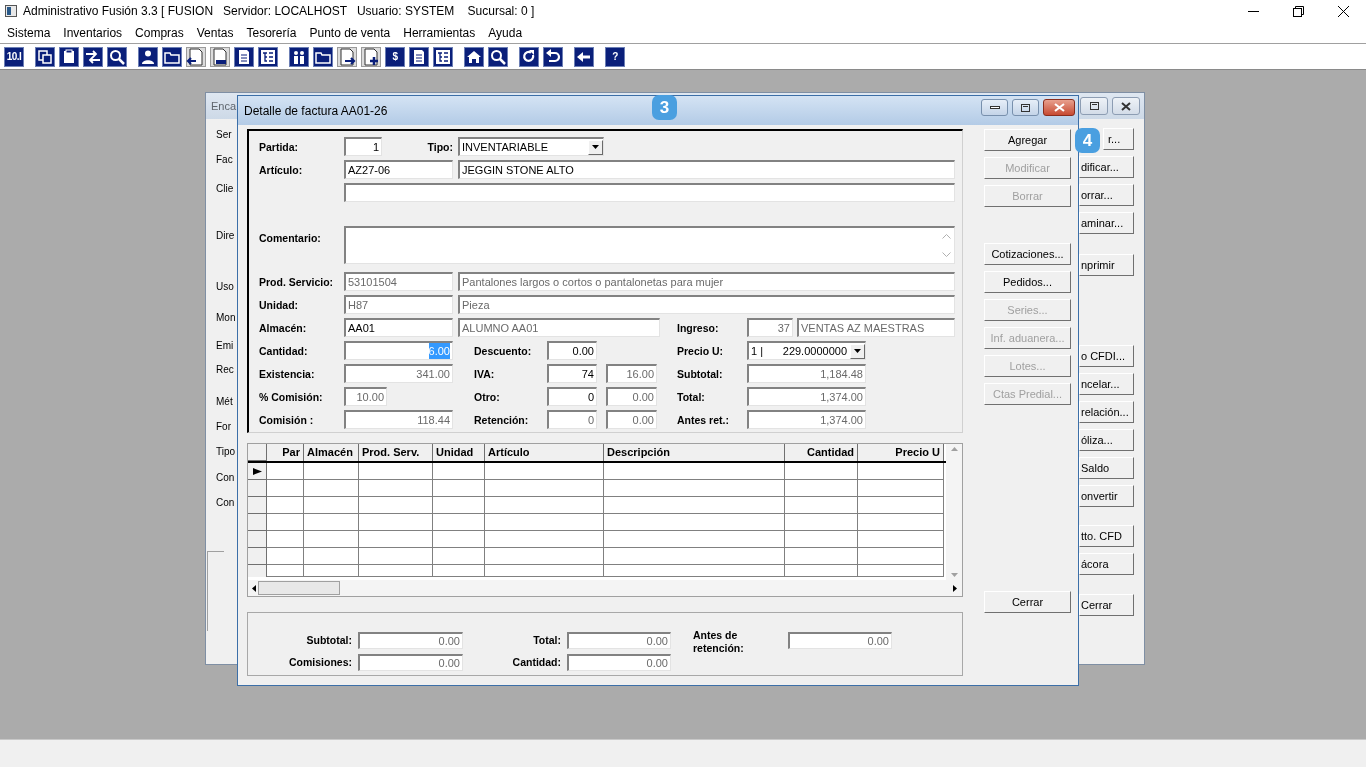  I want to click on column-header: Almacén, so click(331, 452).